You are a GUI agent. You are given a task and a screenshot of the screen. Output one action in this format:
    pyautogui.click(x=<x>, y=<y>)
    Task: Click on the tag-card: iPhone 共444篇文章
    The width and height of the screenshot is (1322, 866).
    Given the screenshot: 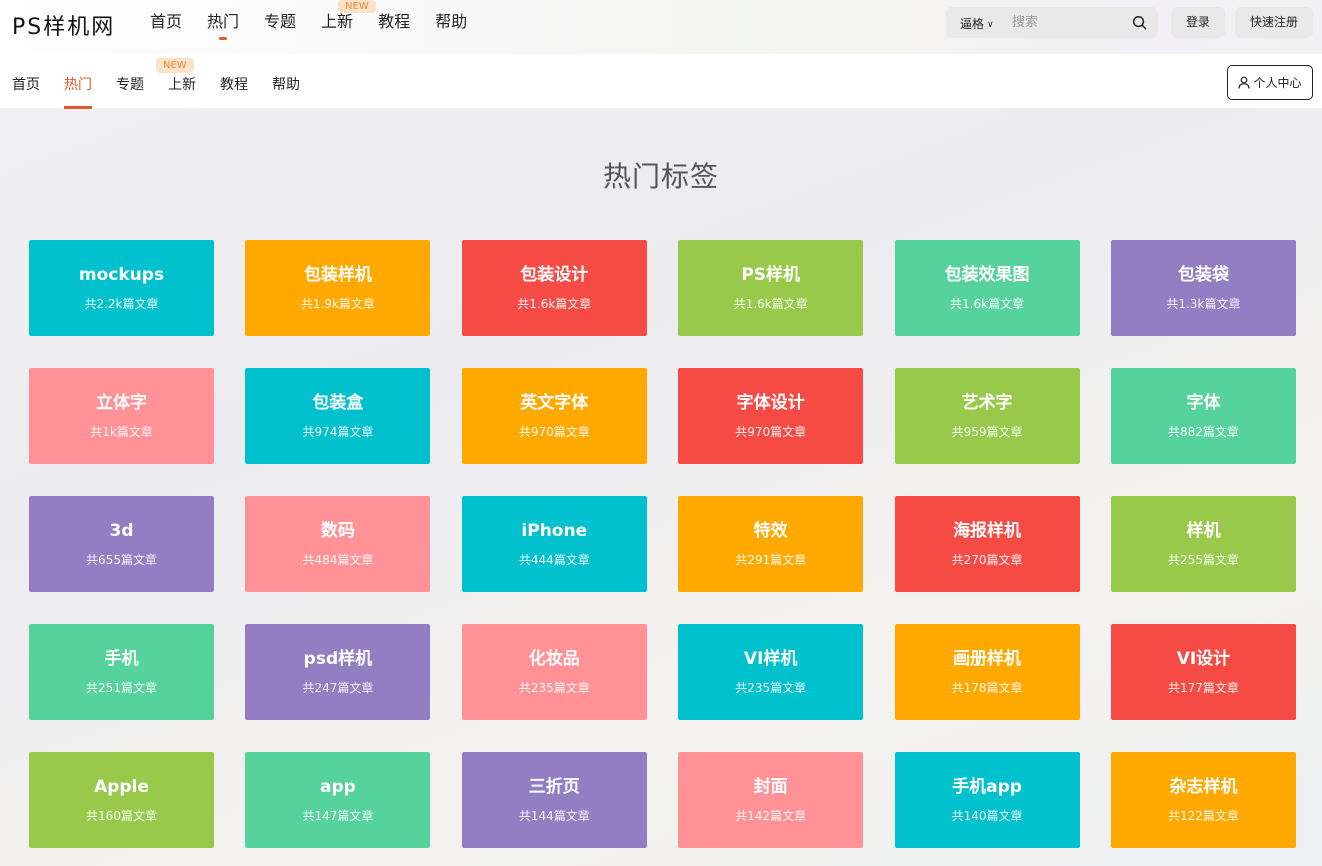 What is the action you would take?
    pyautogui.click(x=554, y=544)
    